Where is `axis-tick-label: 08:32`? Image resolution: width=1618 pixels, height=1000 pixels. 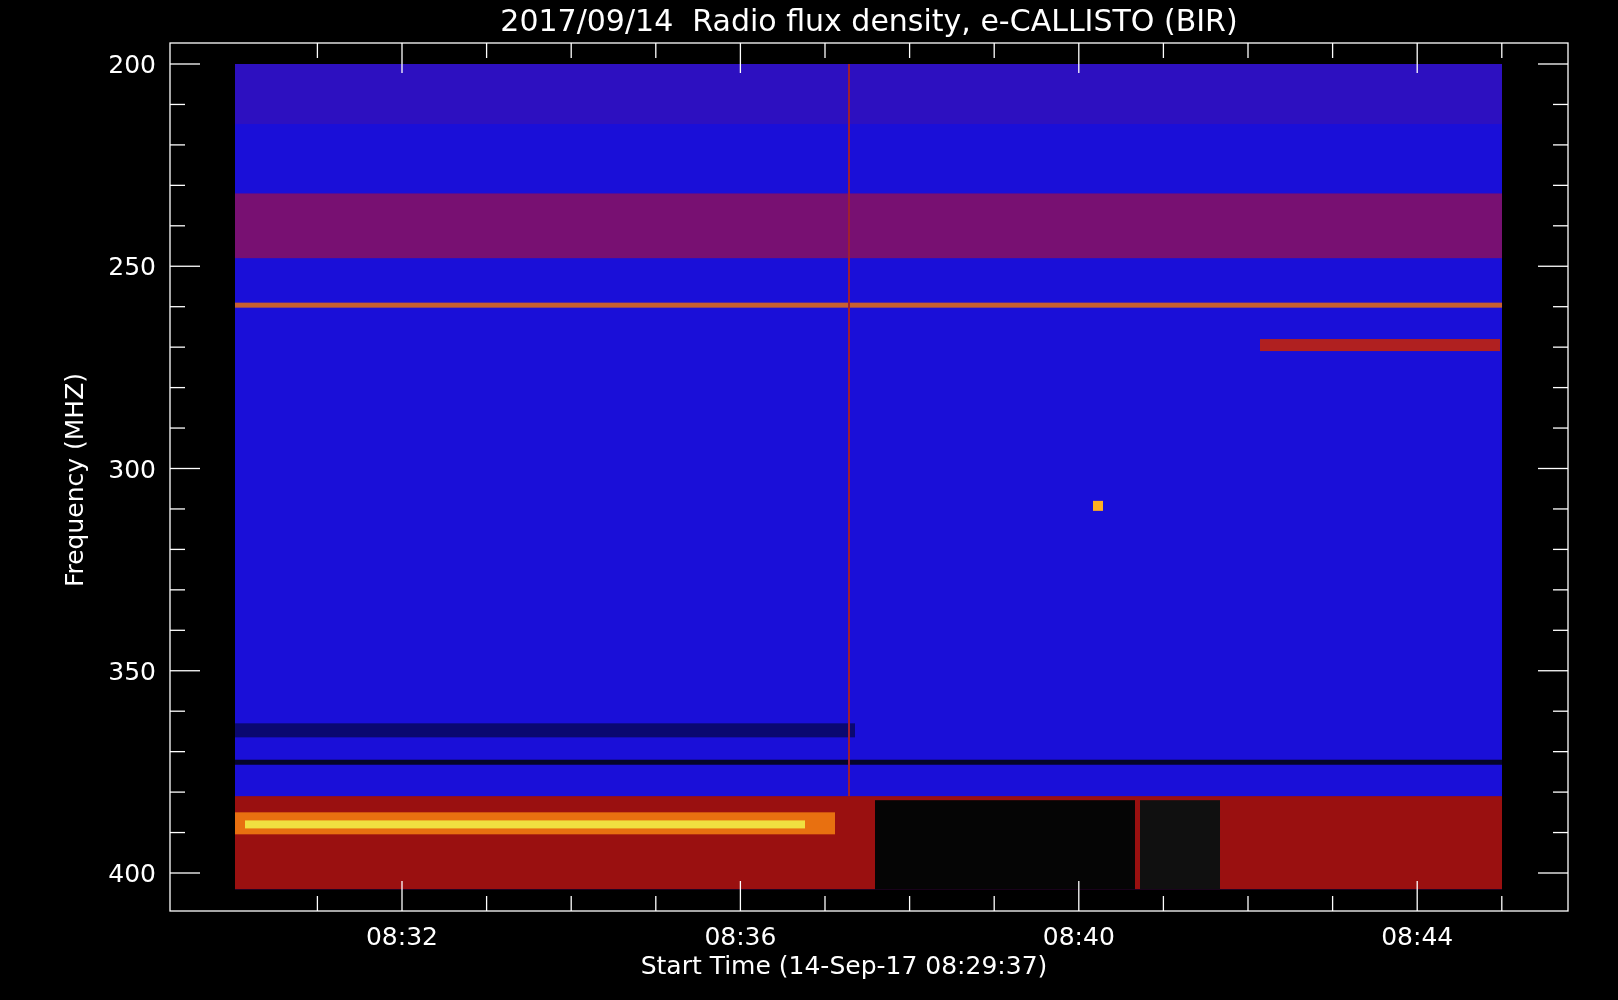
axis-tick-label: 08:32 is located at coordinates (402, 936).